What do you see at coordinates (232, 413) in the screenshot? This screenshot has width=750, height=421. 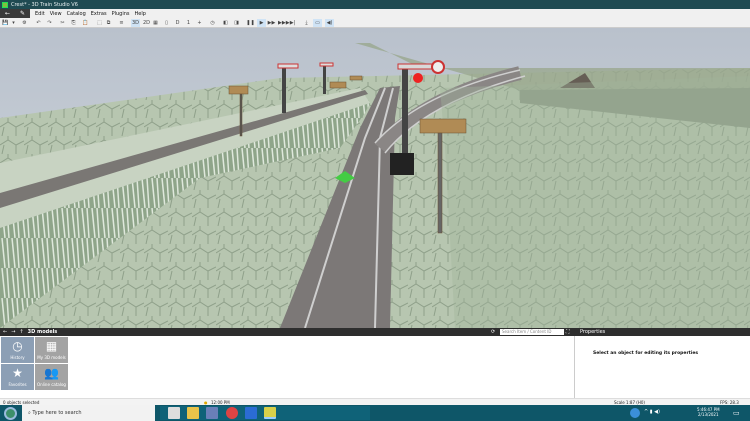 I see `taskbar-chrome-icon` at bounding box center [232, 413].